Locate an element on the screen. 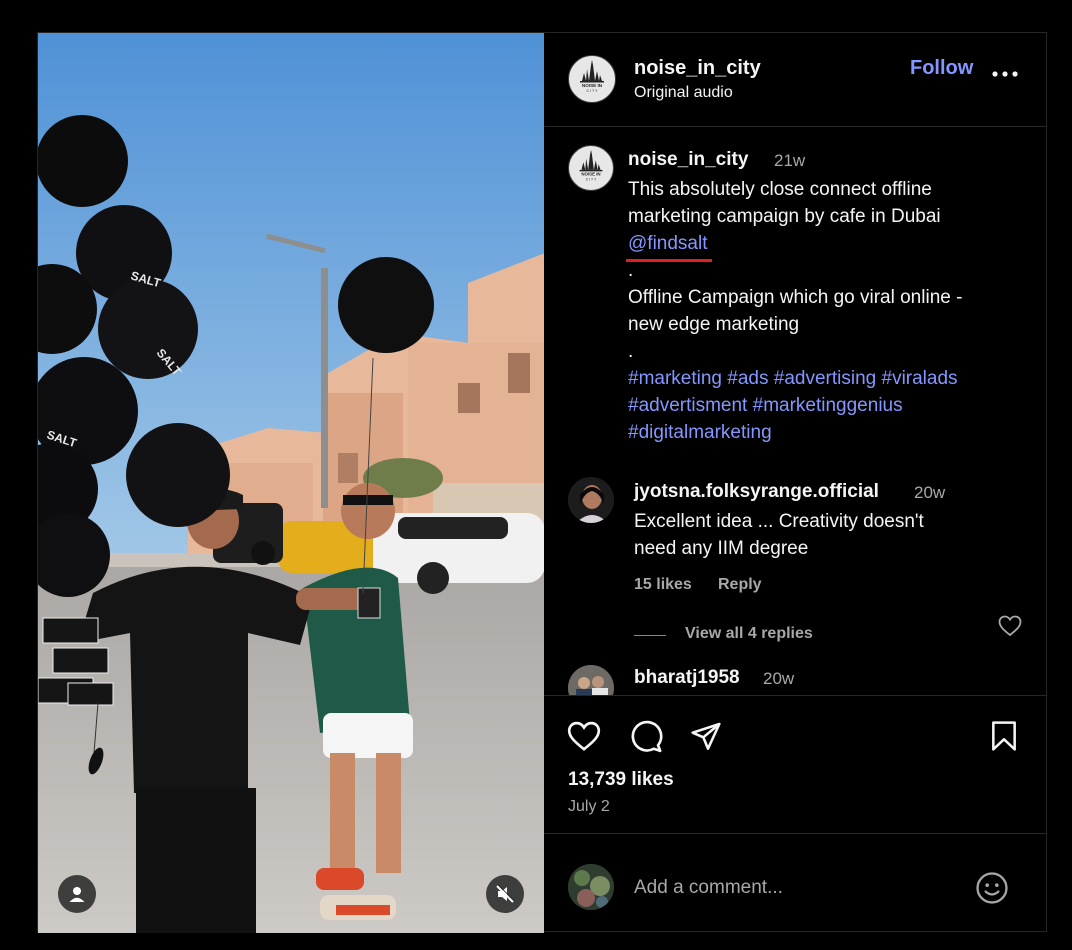 The image size is (1072, 950). smiley-icon is located at coordinates (992, 888).